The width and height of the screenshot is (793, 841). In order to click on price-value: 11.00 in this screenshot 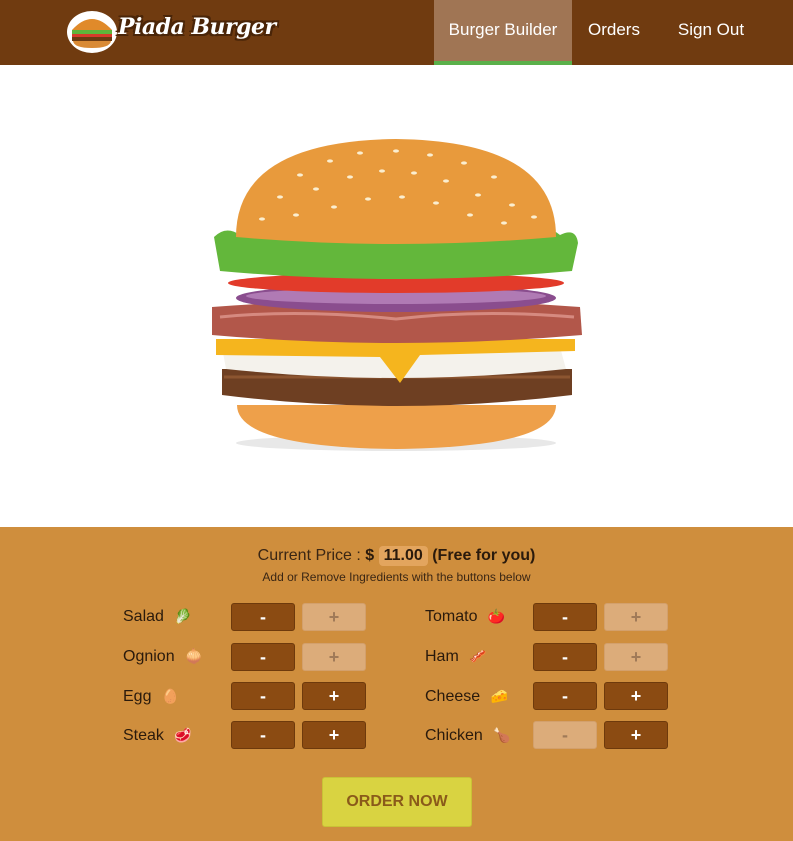, I will do `click(403, 556)`.